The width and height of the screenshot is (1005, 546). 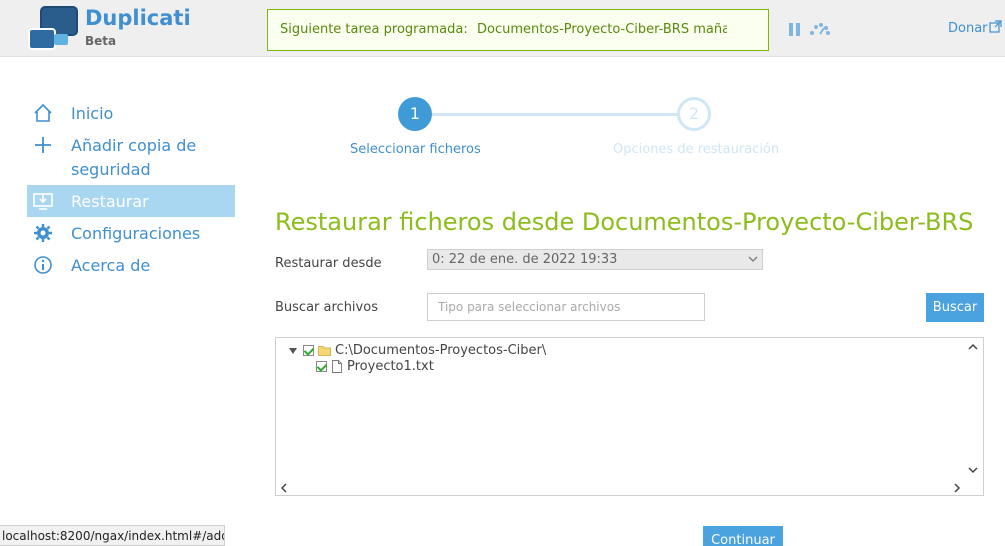 I want to click on sidebar-item-label: Añadir copia de seguridad, so click(x=134, y=157).